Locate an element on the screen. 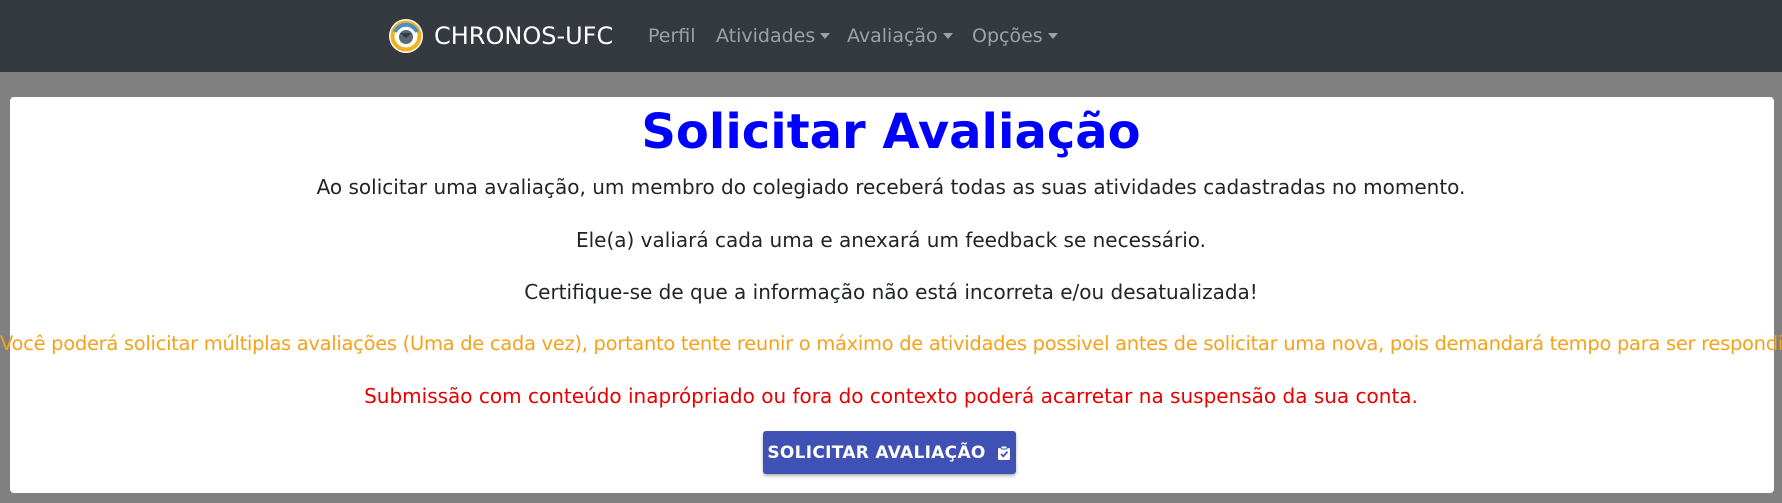  nav-opcoes-label: Opções is located at coordinates (1007, 36).